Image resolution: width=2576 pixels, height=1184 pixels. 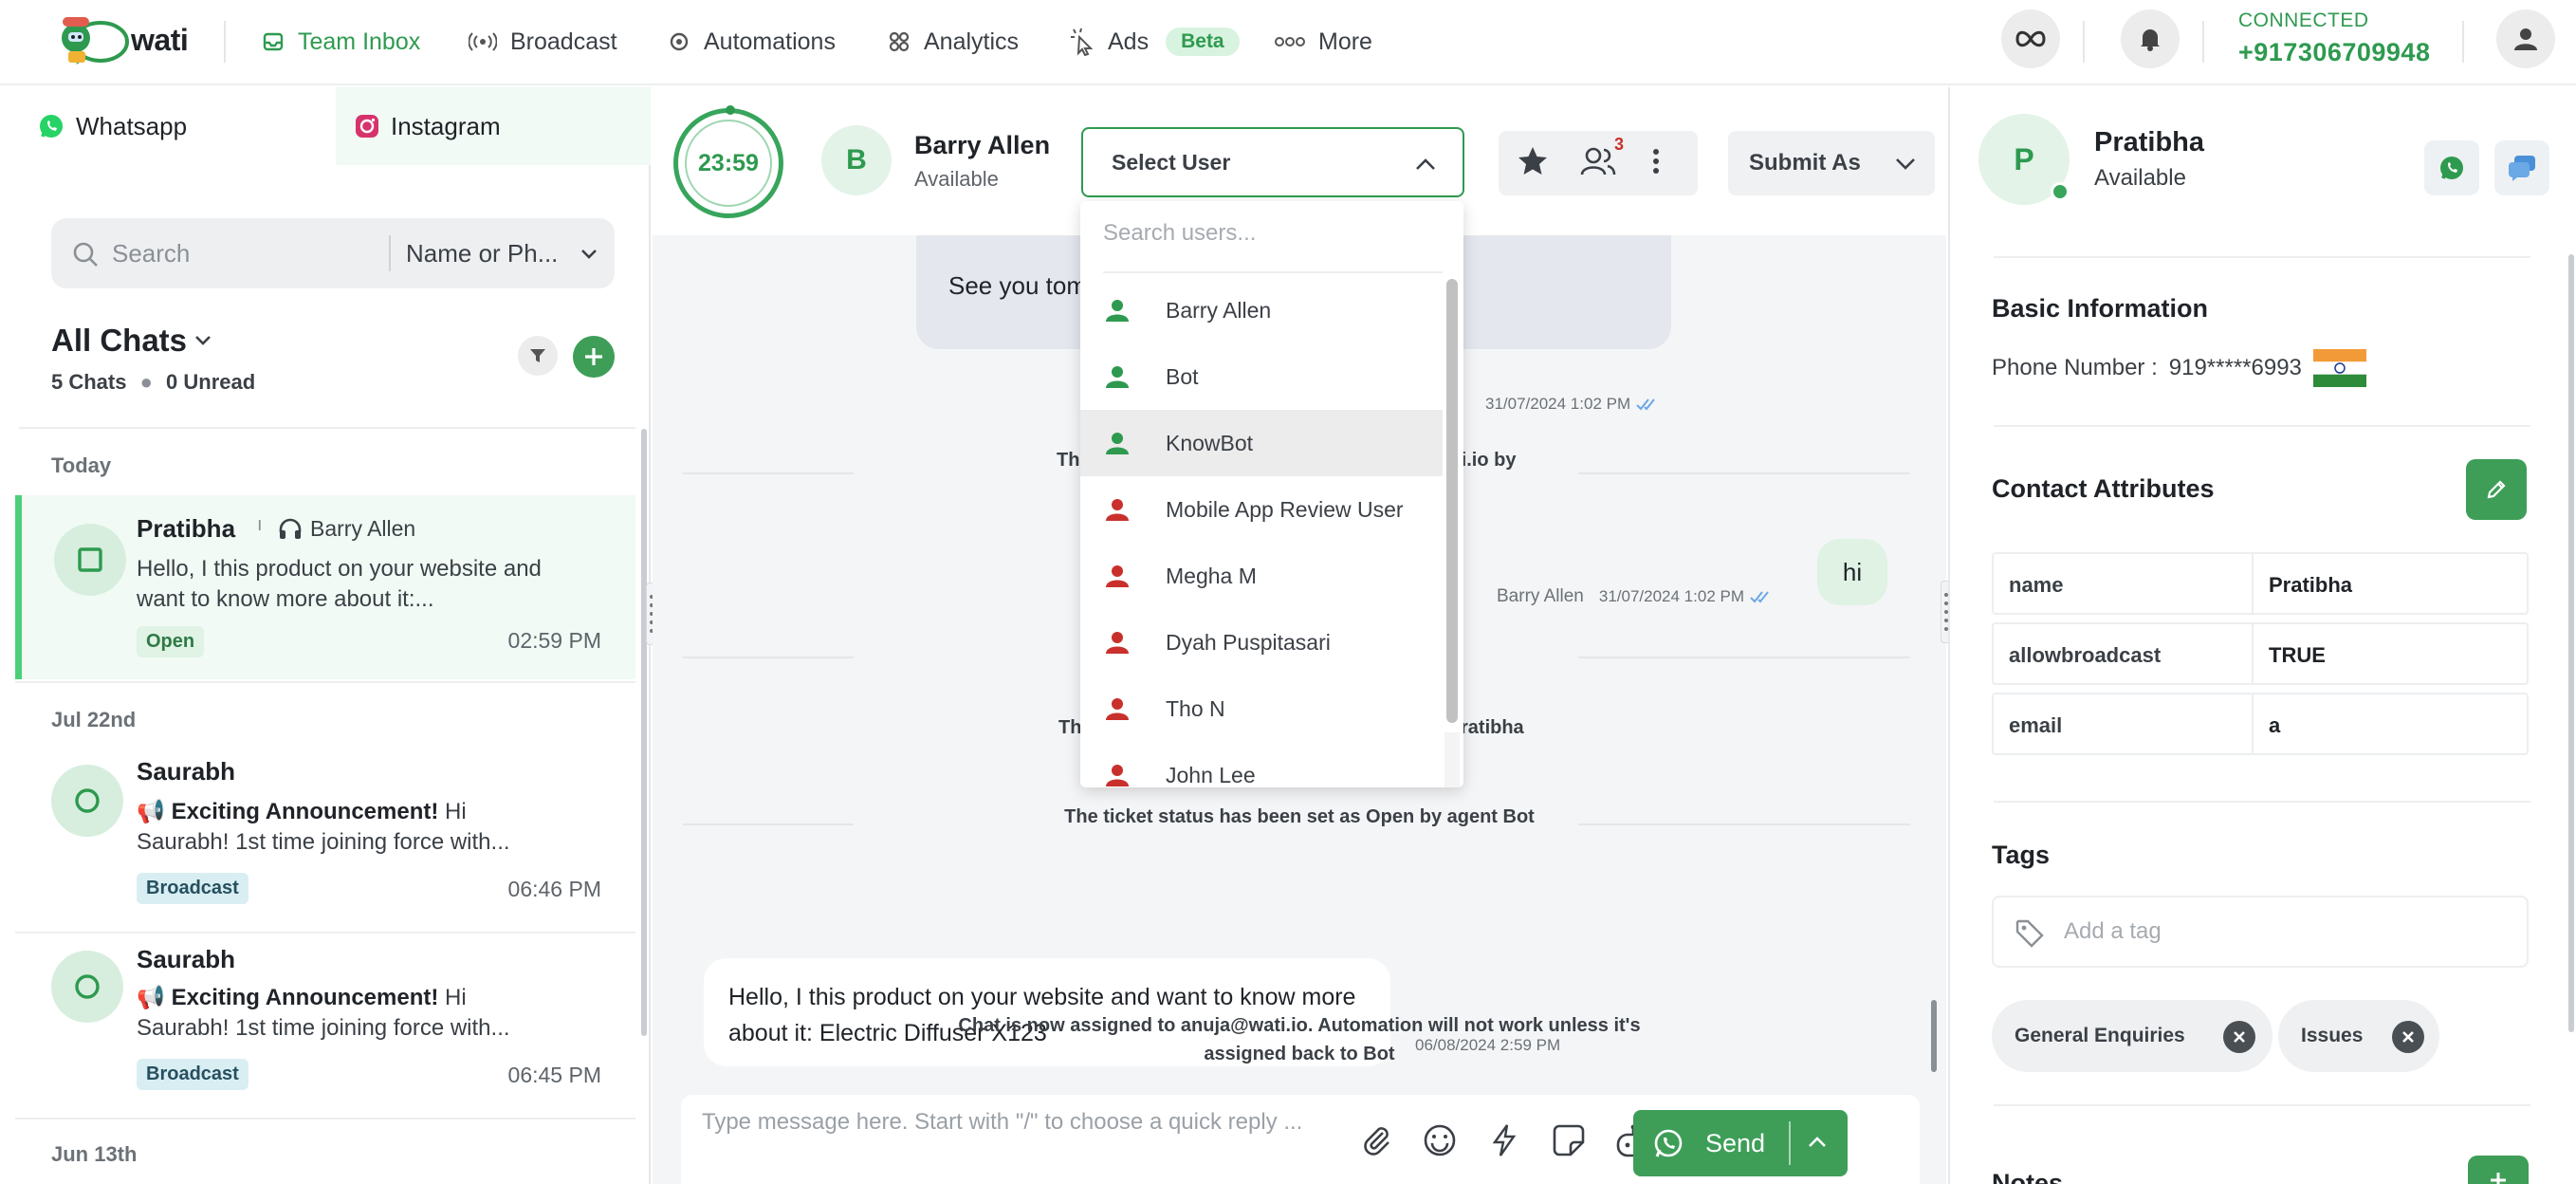 What do you see at coordinates (1540, 596) in the screenshot?
I see `message-sender: Barry Allen` at bounding box center [1540, 596].